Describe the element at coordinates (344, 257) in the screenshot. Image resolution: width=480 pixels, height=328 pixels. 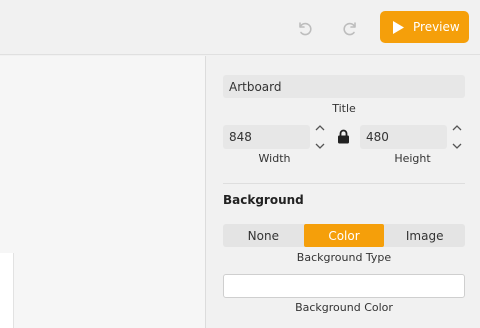
I see `background-type-label: Background Type` at that location.